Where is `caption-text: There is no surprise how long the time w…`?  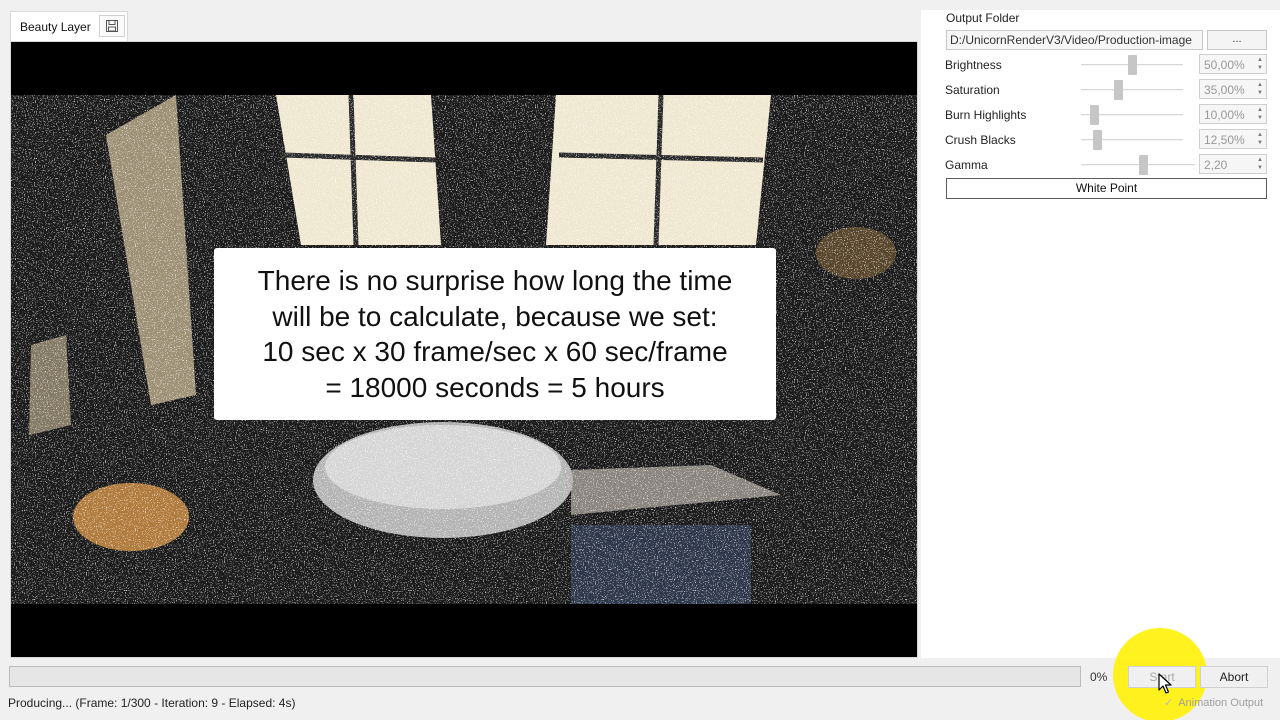
caption-text: There is no surprise how long the time w… is located at coordinates (495, 334).